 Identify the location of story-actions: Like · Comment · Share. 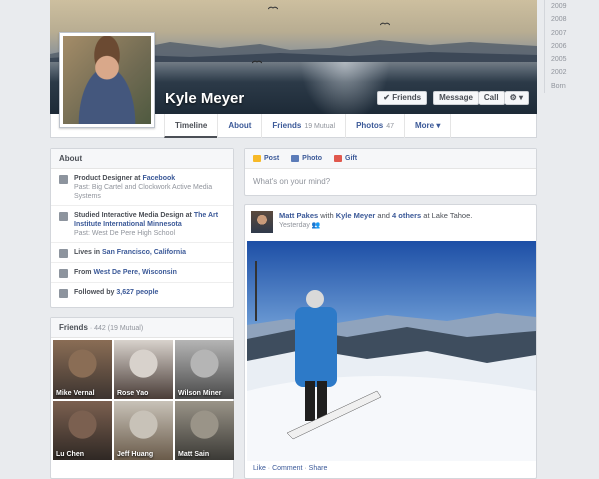
(290, 468).